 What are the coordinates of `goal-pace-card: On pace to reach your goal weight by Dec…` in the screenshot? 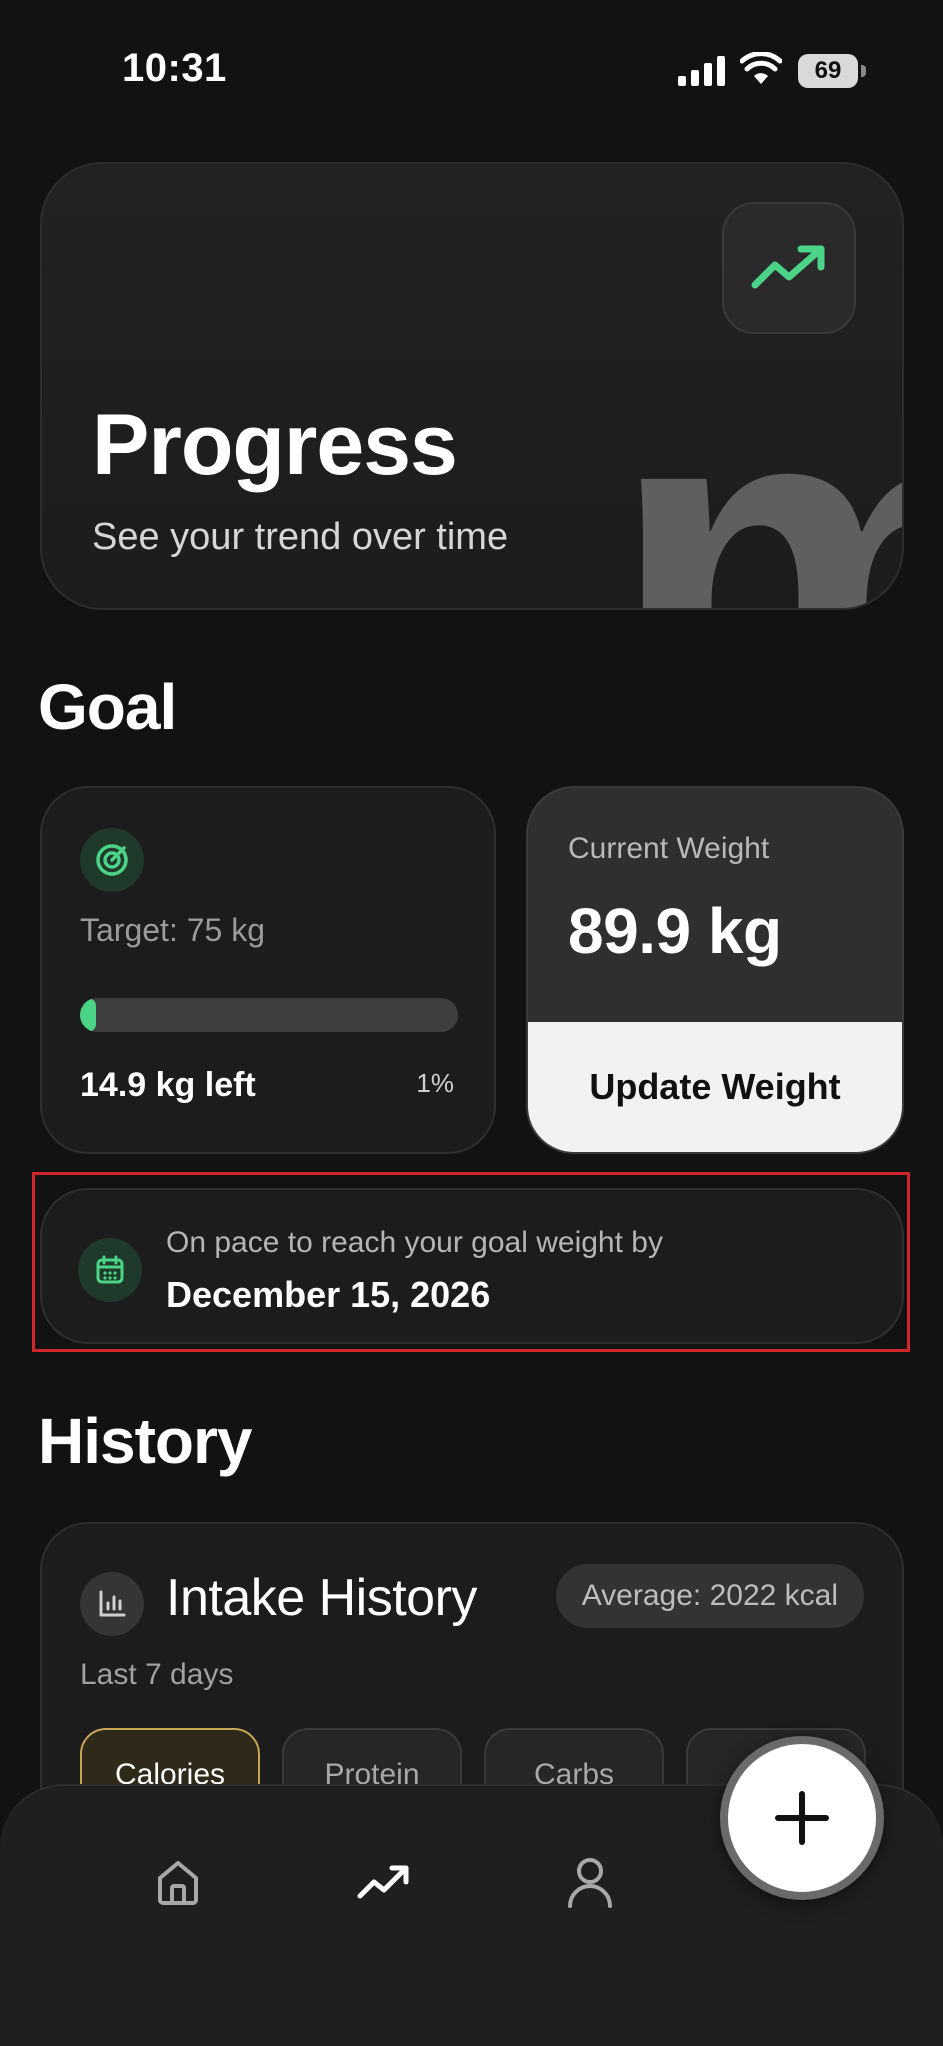 It's located at (472, 1266).